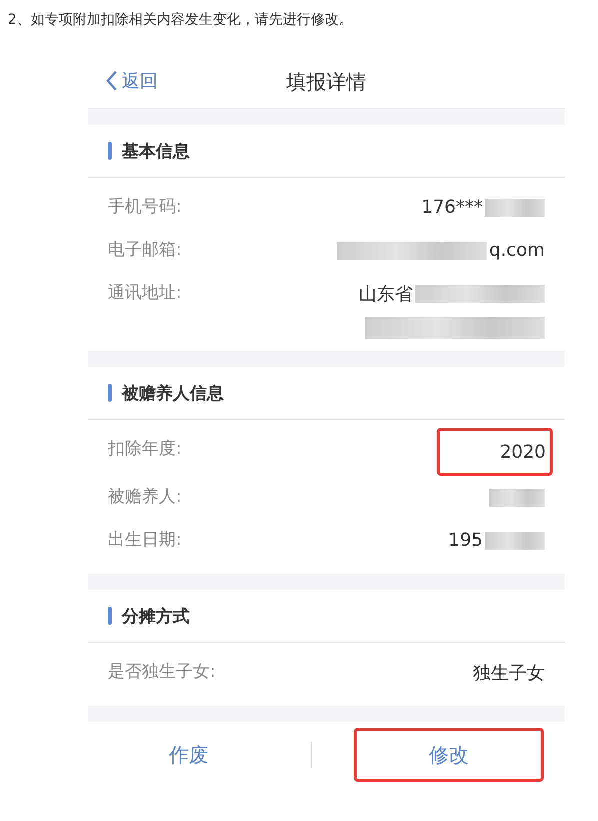  What do you see at coordinates (189, 755) in the screenshot?
I see `action-button: 作废` at bounding box center [189, 755].